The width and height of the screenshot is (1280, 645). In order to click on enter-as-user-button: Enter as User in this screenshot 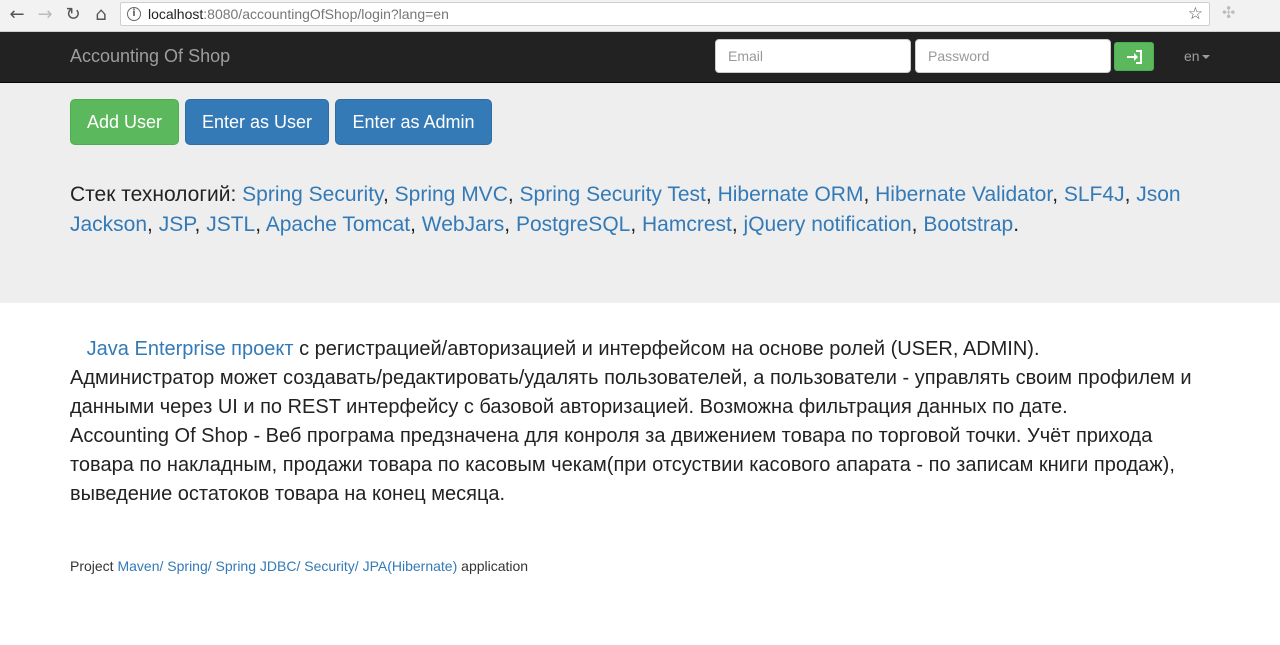, I will do `click(257, 122)`.